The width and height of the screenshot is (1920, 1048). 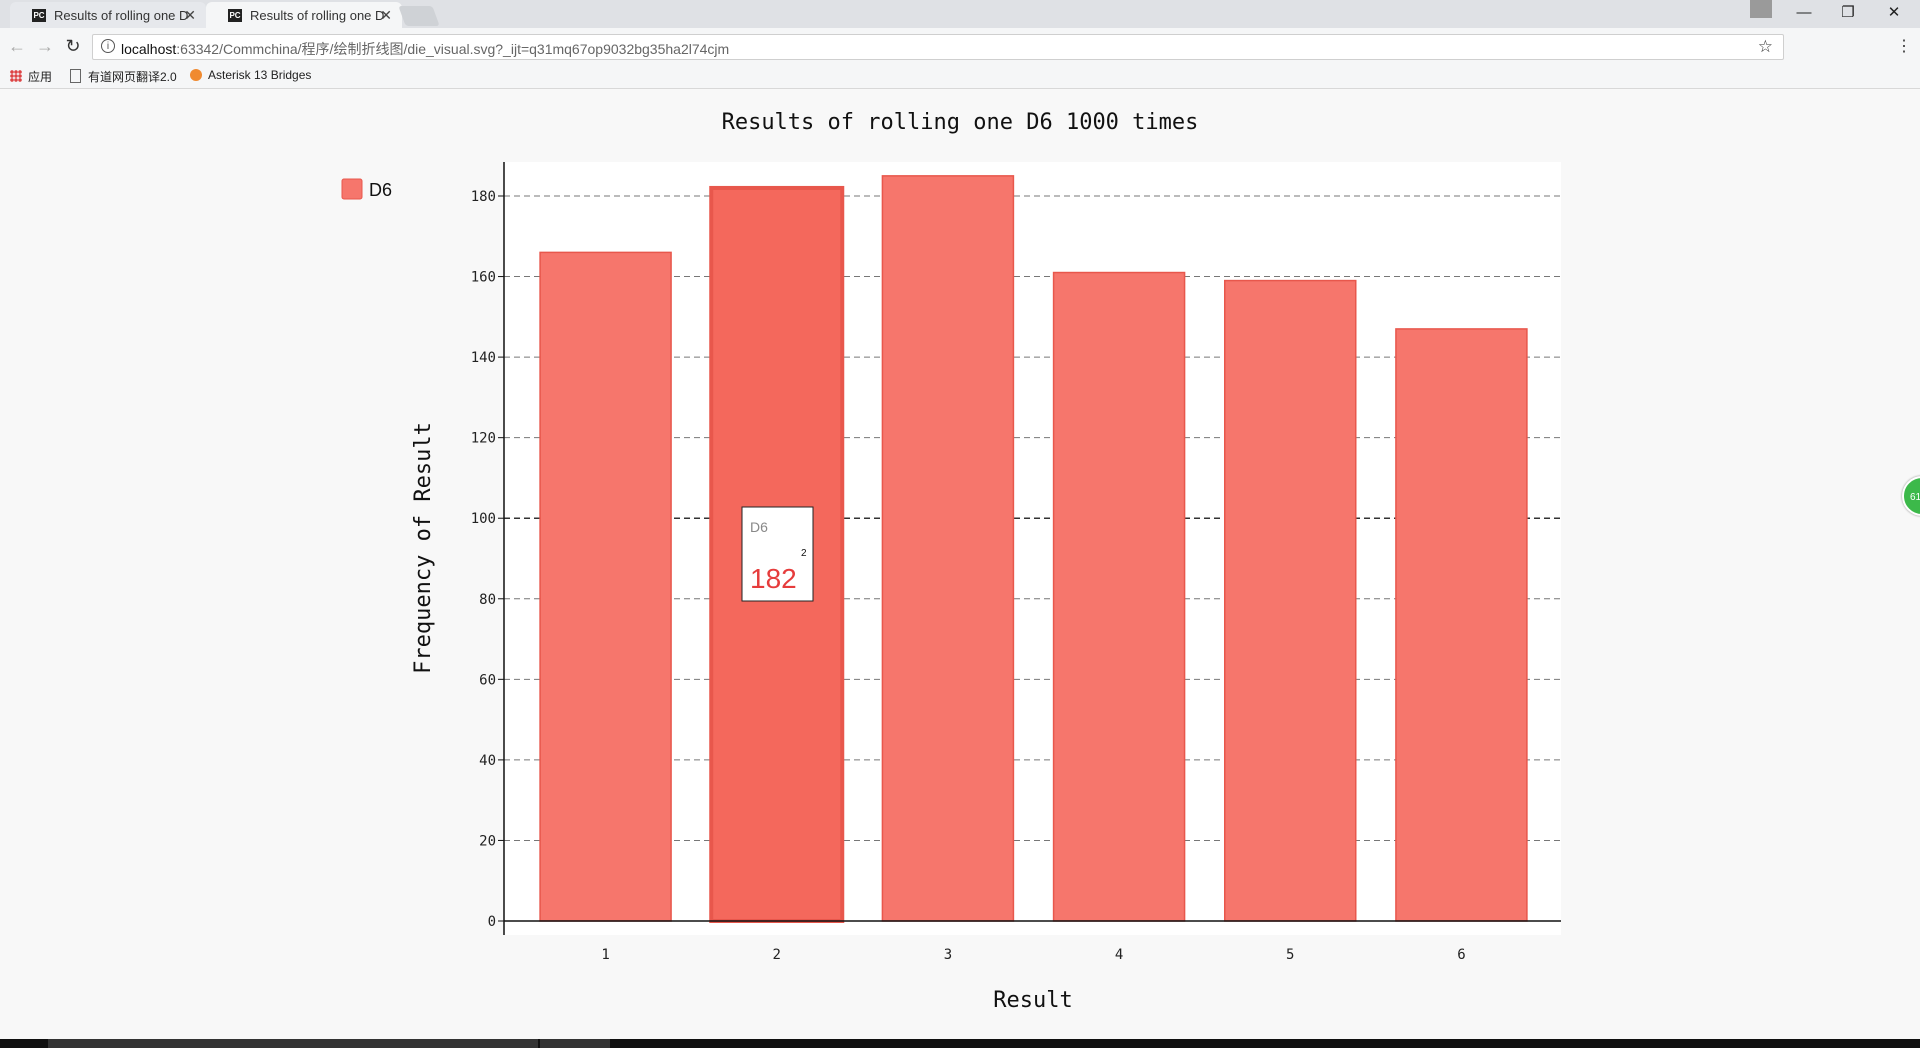 I want to click on y-tick-label: 160, so click(x=483, y=278).